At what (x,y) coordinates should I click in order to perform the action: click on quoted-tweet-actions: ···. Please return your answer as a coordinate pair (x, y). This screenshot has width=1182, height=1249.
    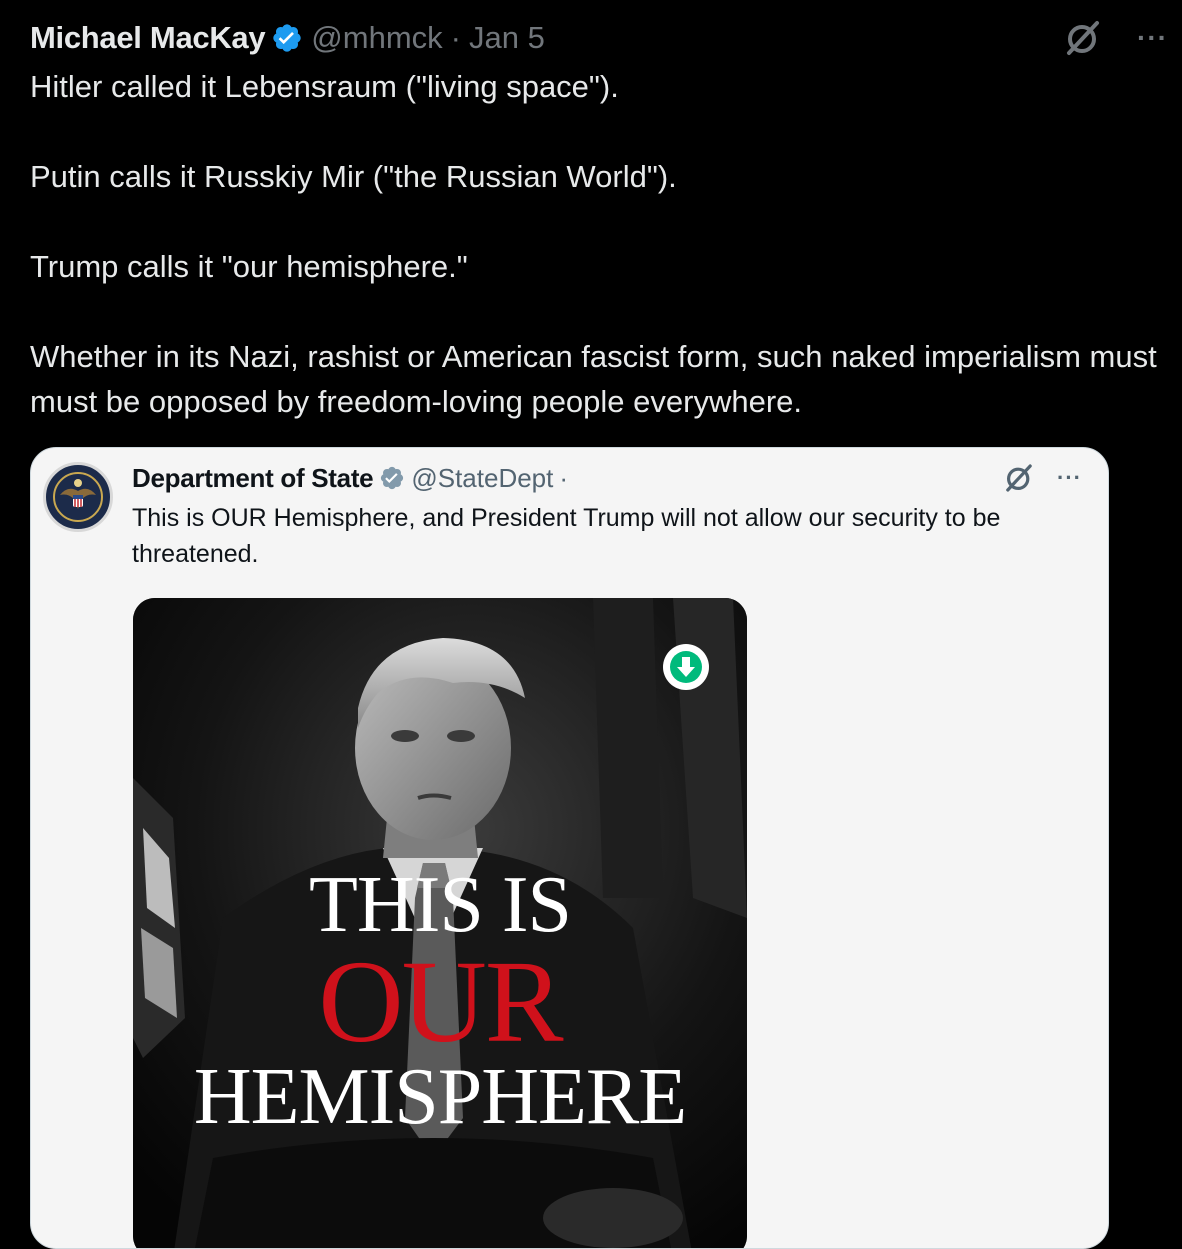
    Looking at the image, I should click on (1042, 478).